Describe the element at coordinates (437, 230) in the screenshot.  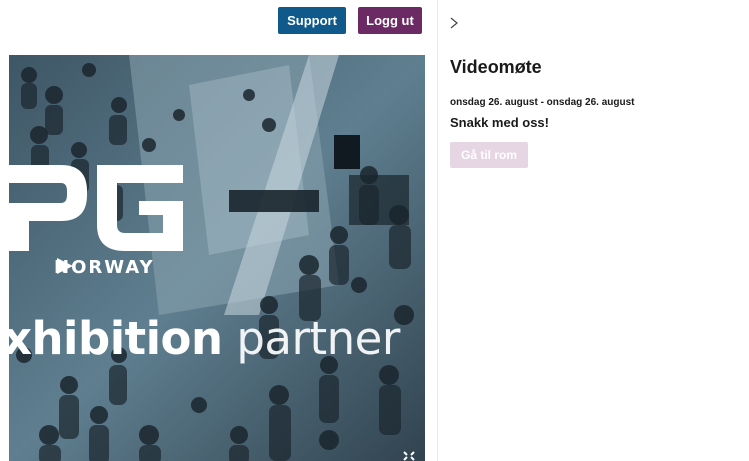
I see `panel-divider` at that location.